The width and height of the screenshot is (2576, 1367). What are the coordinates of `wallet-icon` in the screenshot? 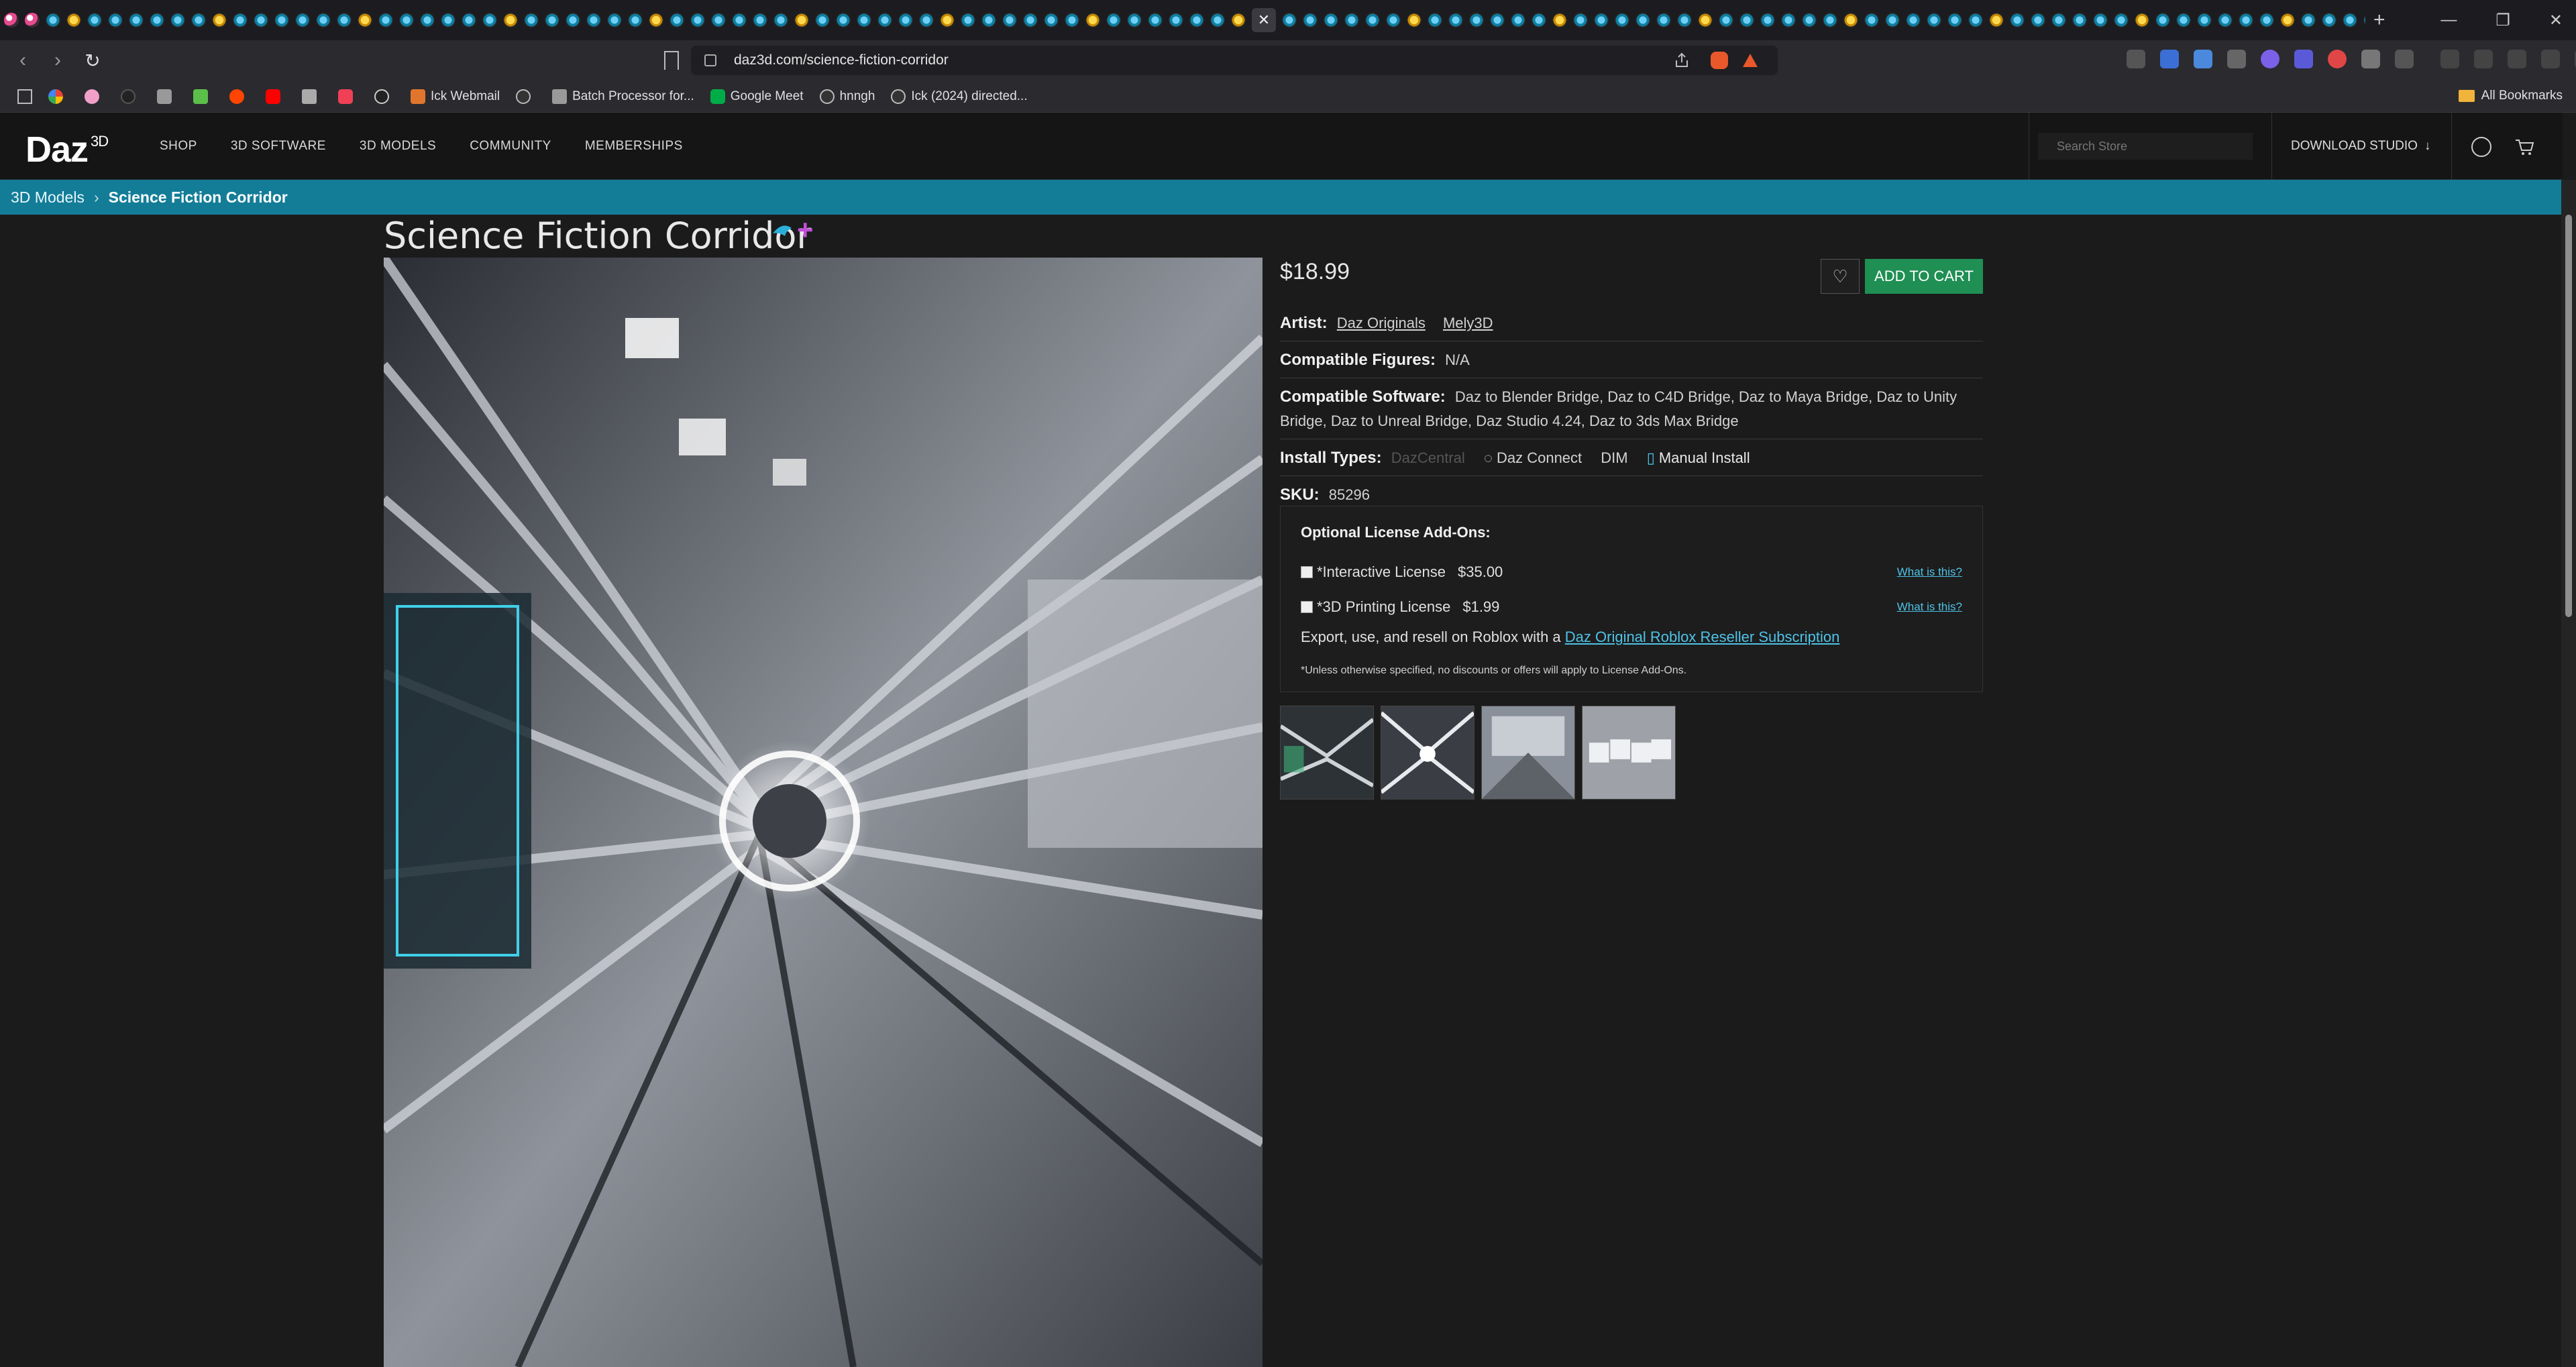 It's located at (2483, 59).